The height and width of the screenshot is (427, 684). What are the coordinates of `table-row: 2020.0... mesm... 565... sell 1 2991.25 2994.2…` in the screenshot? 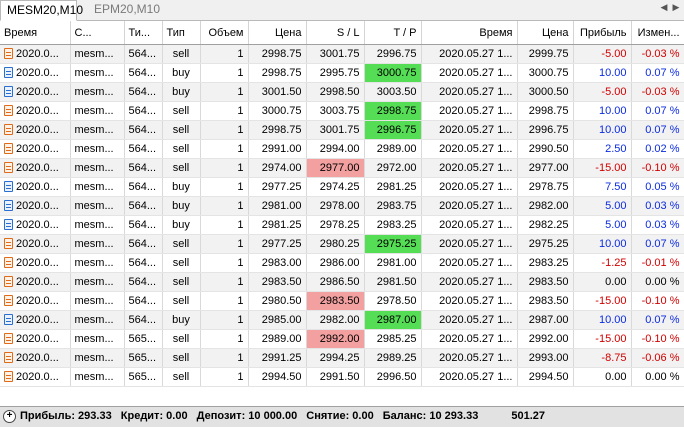 It's located at (342, 358).